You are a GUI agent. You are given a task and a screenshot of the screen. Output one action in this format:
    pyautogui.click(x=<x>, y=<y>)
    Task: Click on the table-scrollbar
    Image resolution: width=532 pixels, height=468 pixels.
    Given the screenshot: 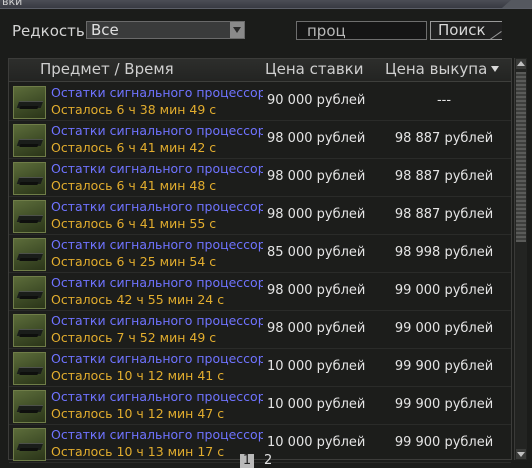 What is the action you would take?
    pyautogui.click(x=520, y=259)
    